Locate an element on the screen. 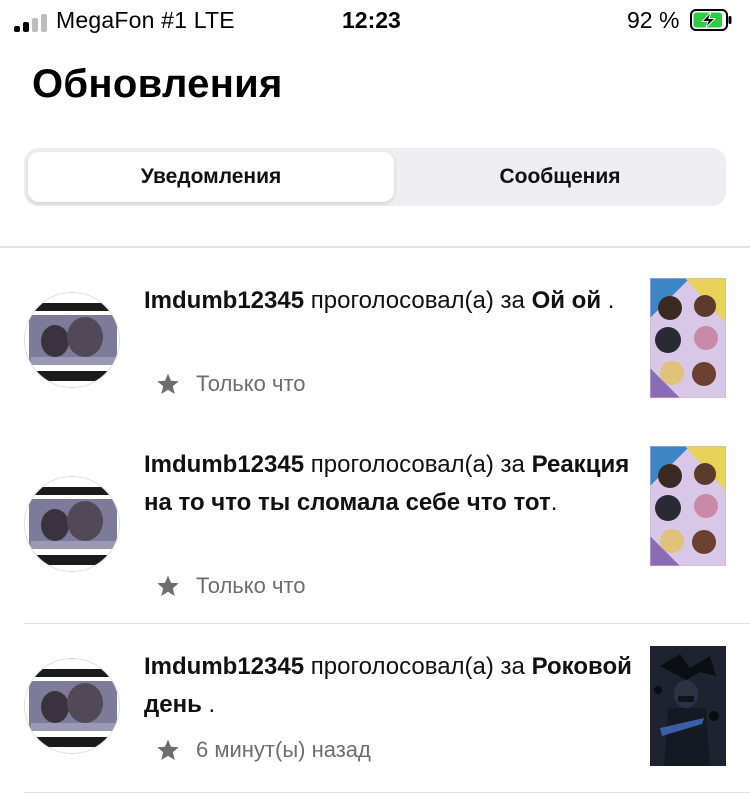 Image resolution: width=750 pixels, height=808 pixels. notification-meta: 6 минут(ы) назад is located at coordinates (263, 750).